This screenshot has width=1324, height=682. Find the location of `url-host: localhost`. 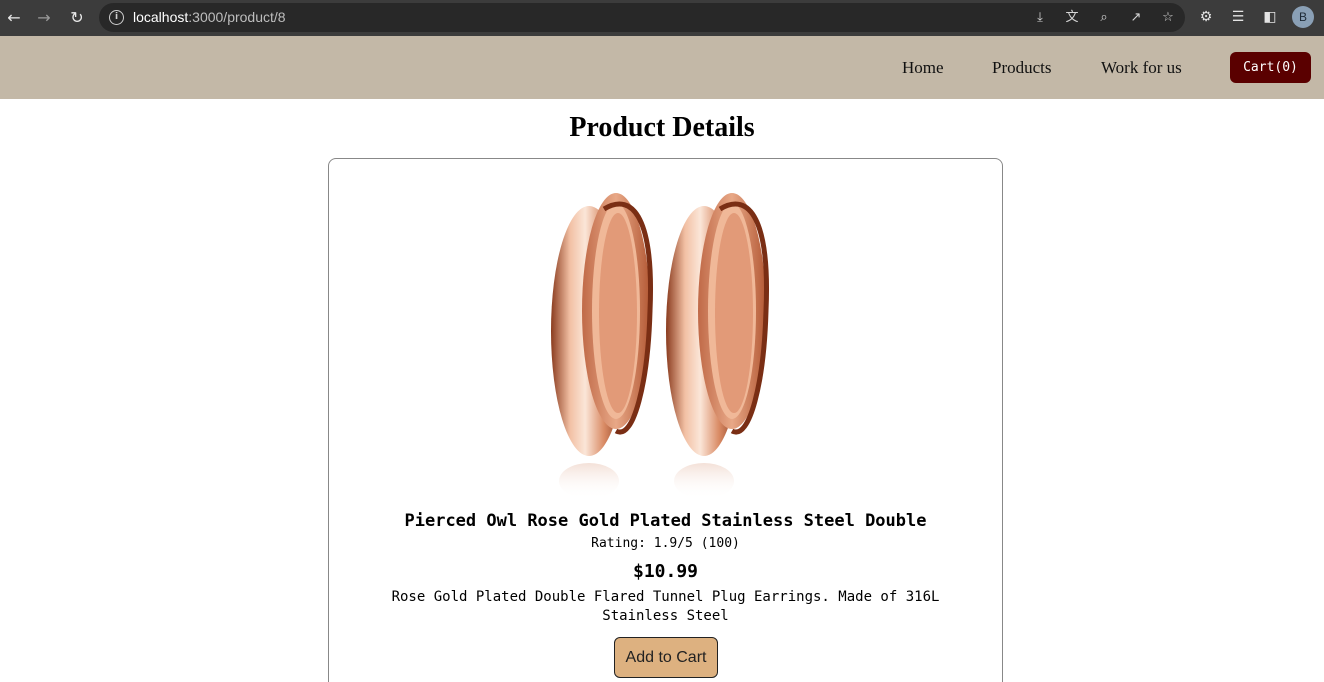

url-host: localhost is located at coordinates (161, 17).